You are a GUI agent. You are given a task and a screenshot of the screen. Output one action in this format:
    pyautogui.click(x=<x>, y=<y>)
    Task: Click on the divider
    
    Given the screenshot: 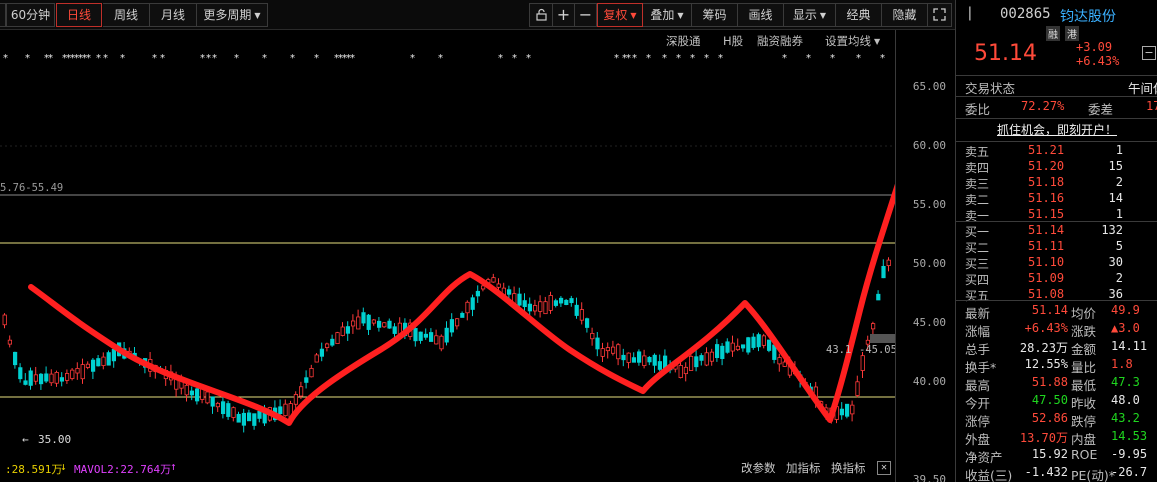 What is the action you would take?
    pyautogui.click(x=1056, y=221)
    